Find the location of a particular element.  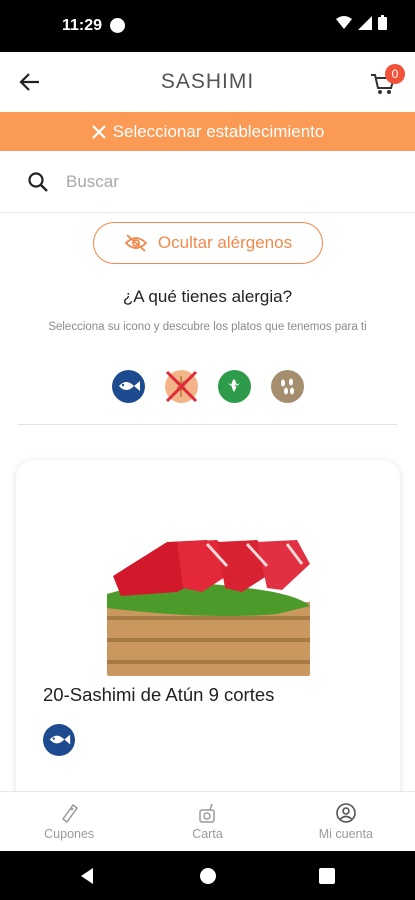

allergen-filter-list is located at coordinates (207, 387).